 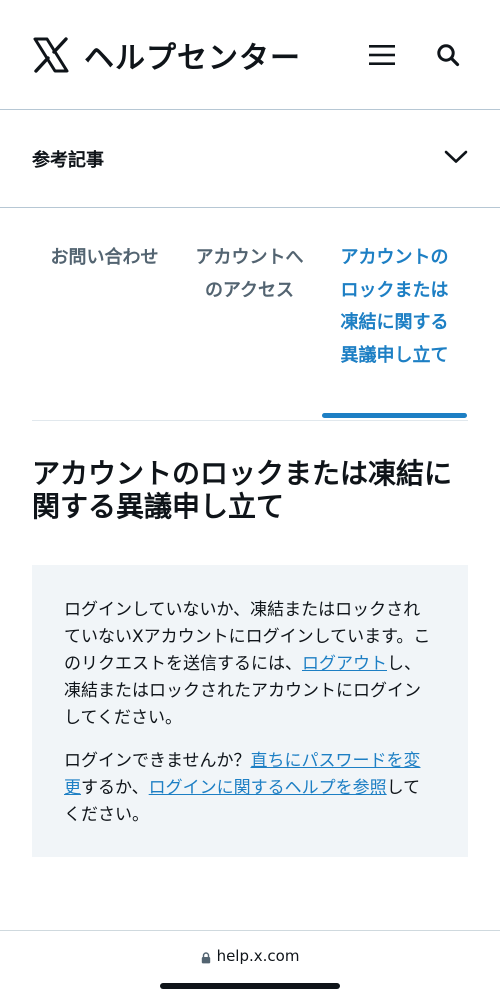 I want to click on tab-label: アカウントへのアクセス, so click(x=249, y=274).